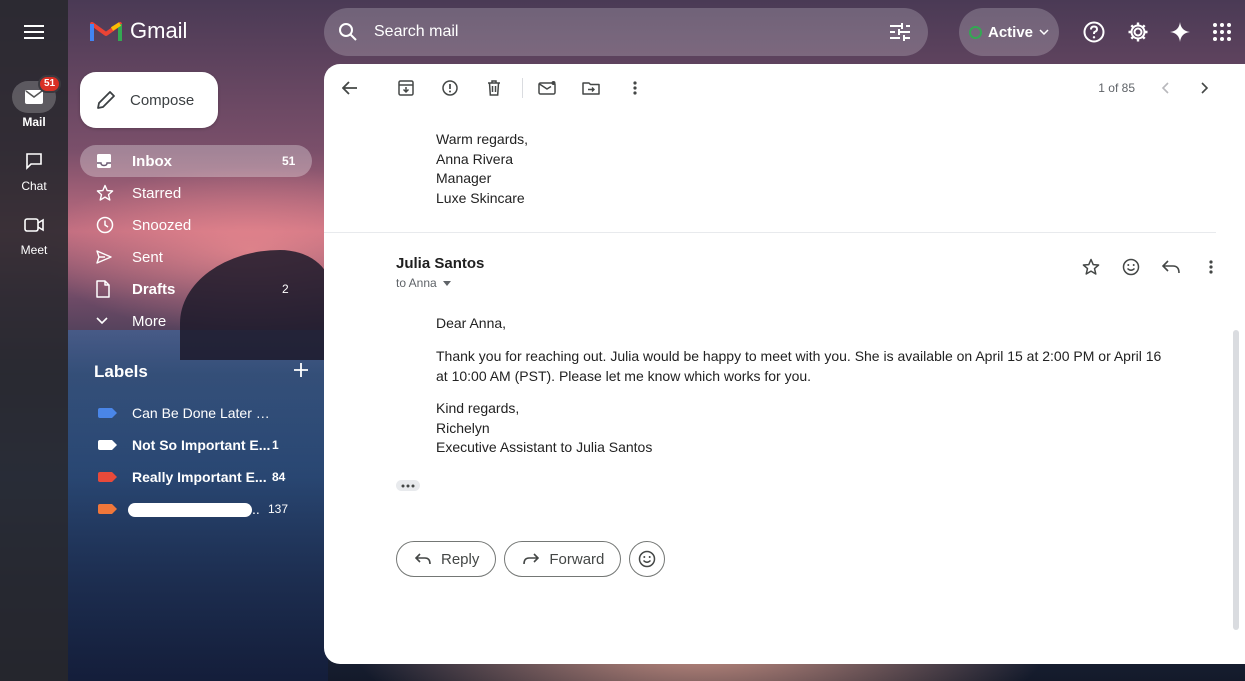 The image size is (1245, 681). Describe the element at coordinates (103, 289) in the screenshot. I see `draft-icon` at that location.